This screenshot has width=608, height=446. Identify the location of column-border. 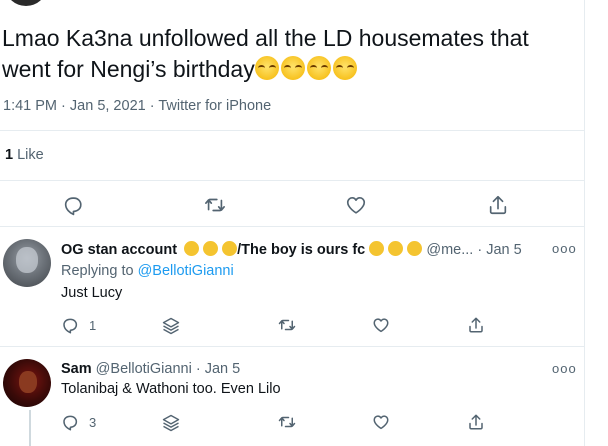
(584, 223).